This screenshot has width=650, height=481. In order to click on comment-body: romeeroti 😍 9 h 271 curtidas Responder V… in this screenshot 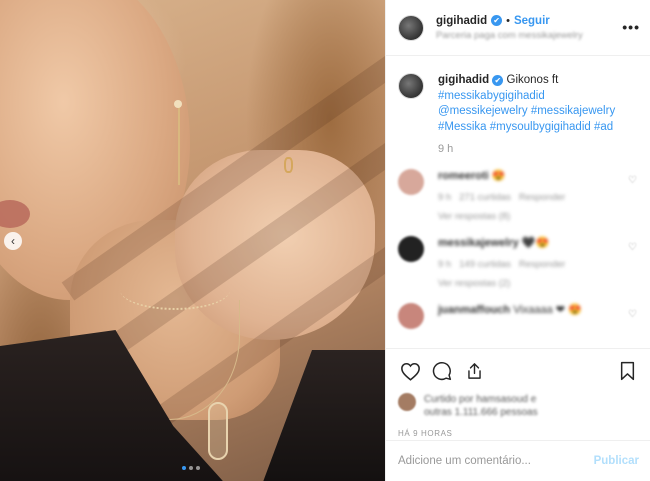, I will do `click(501, 195)`.